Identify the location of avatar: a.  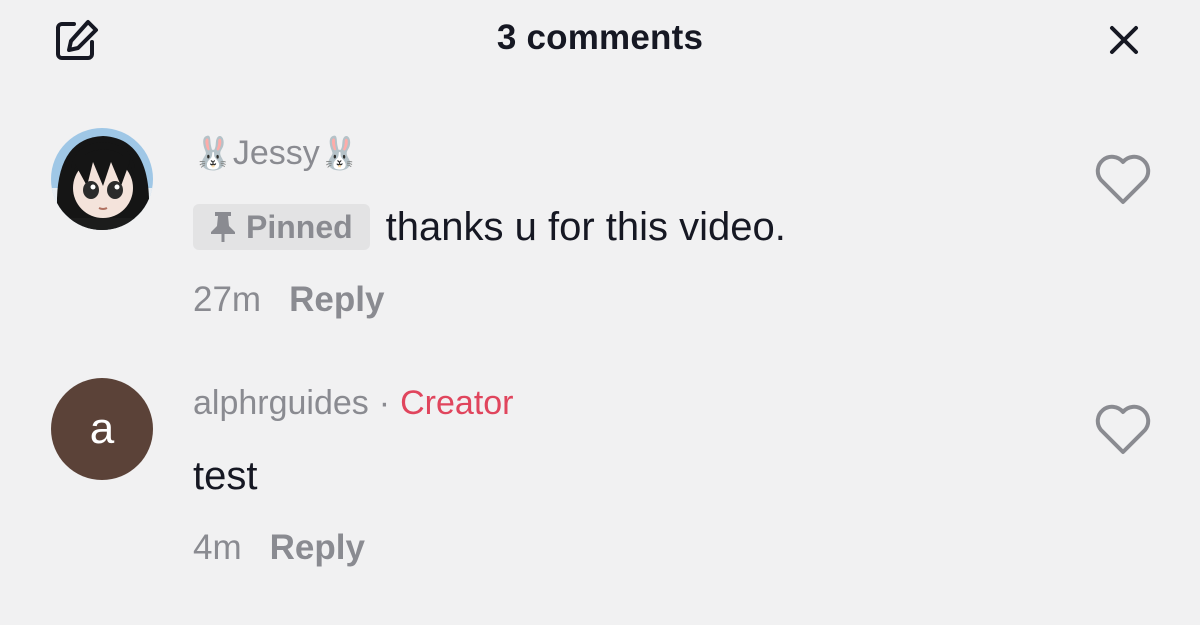
(102, 429).